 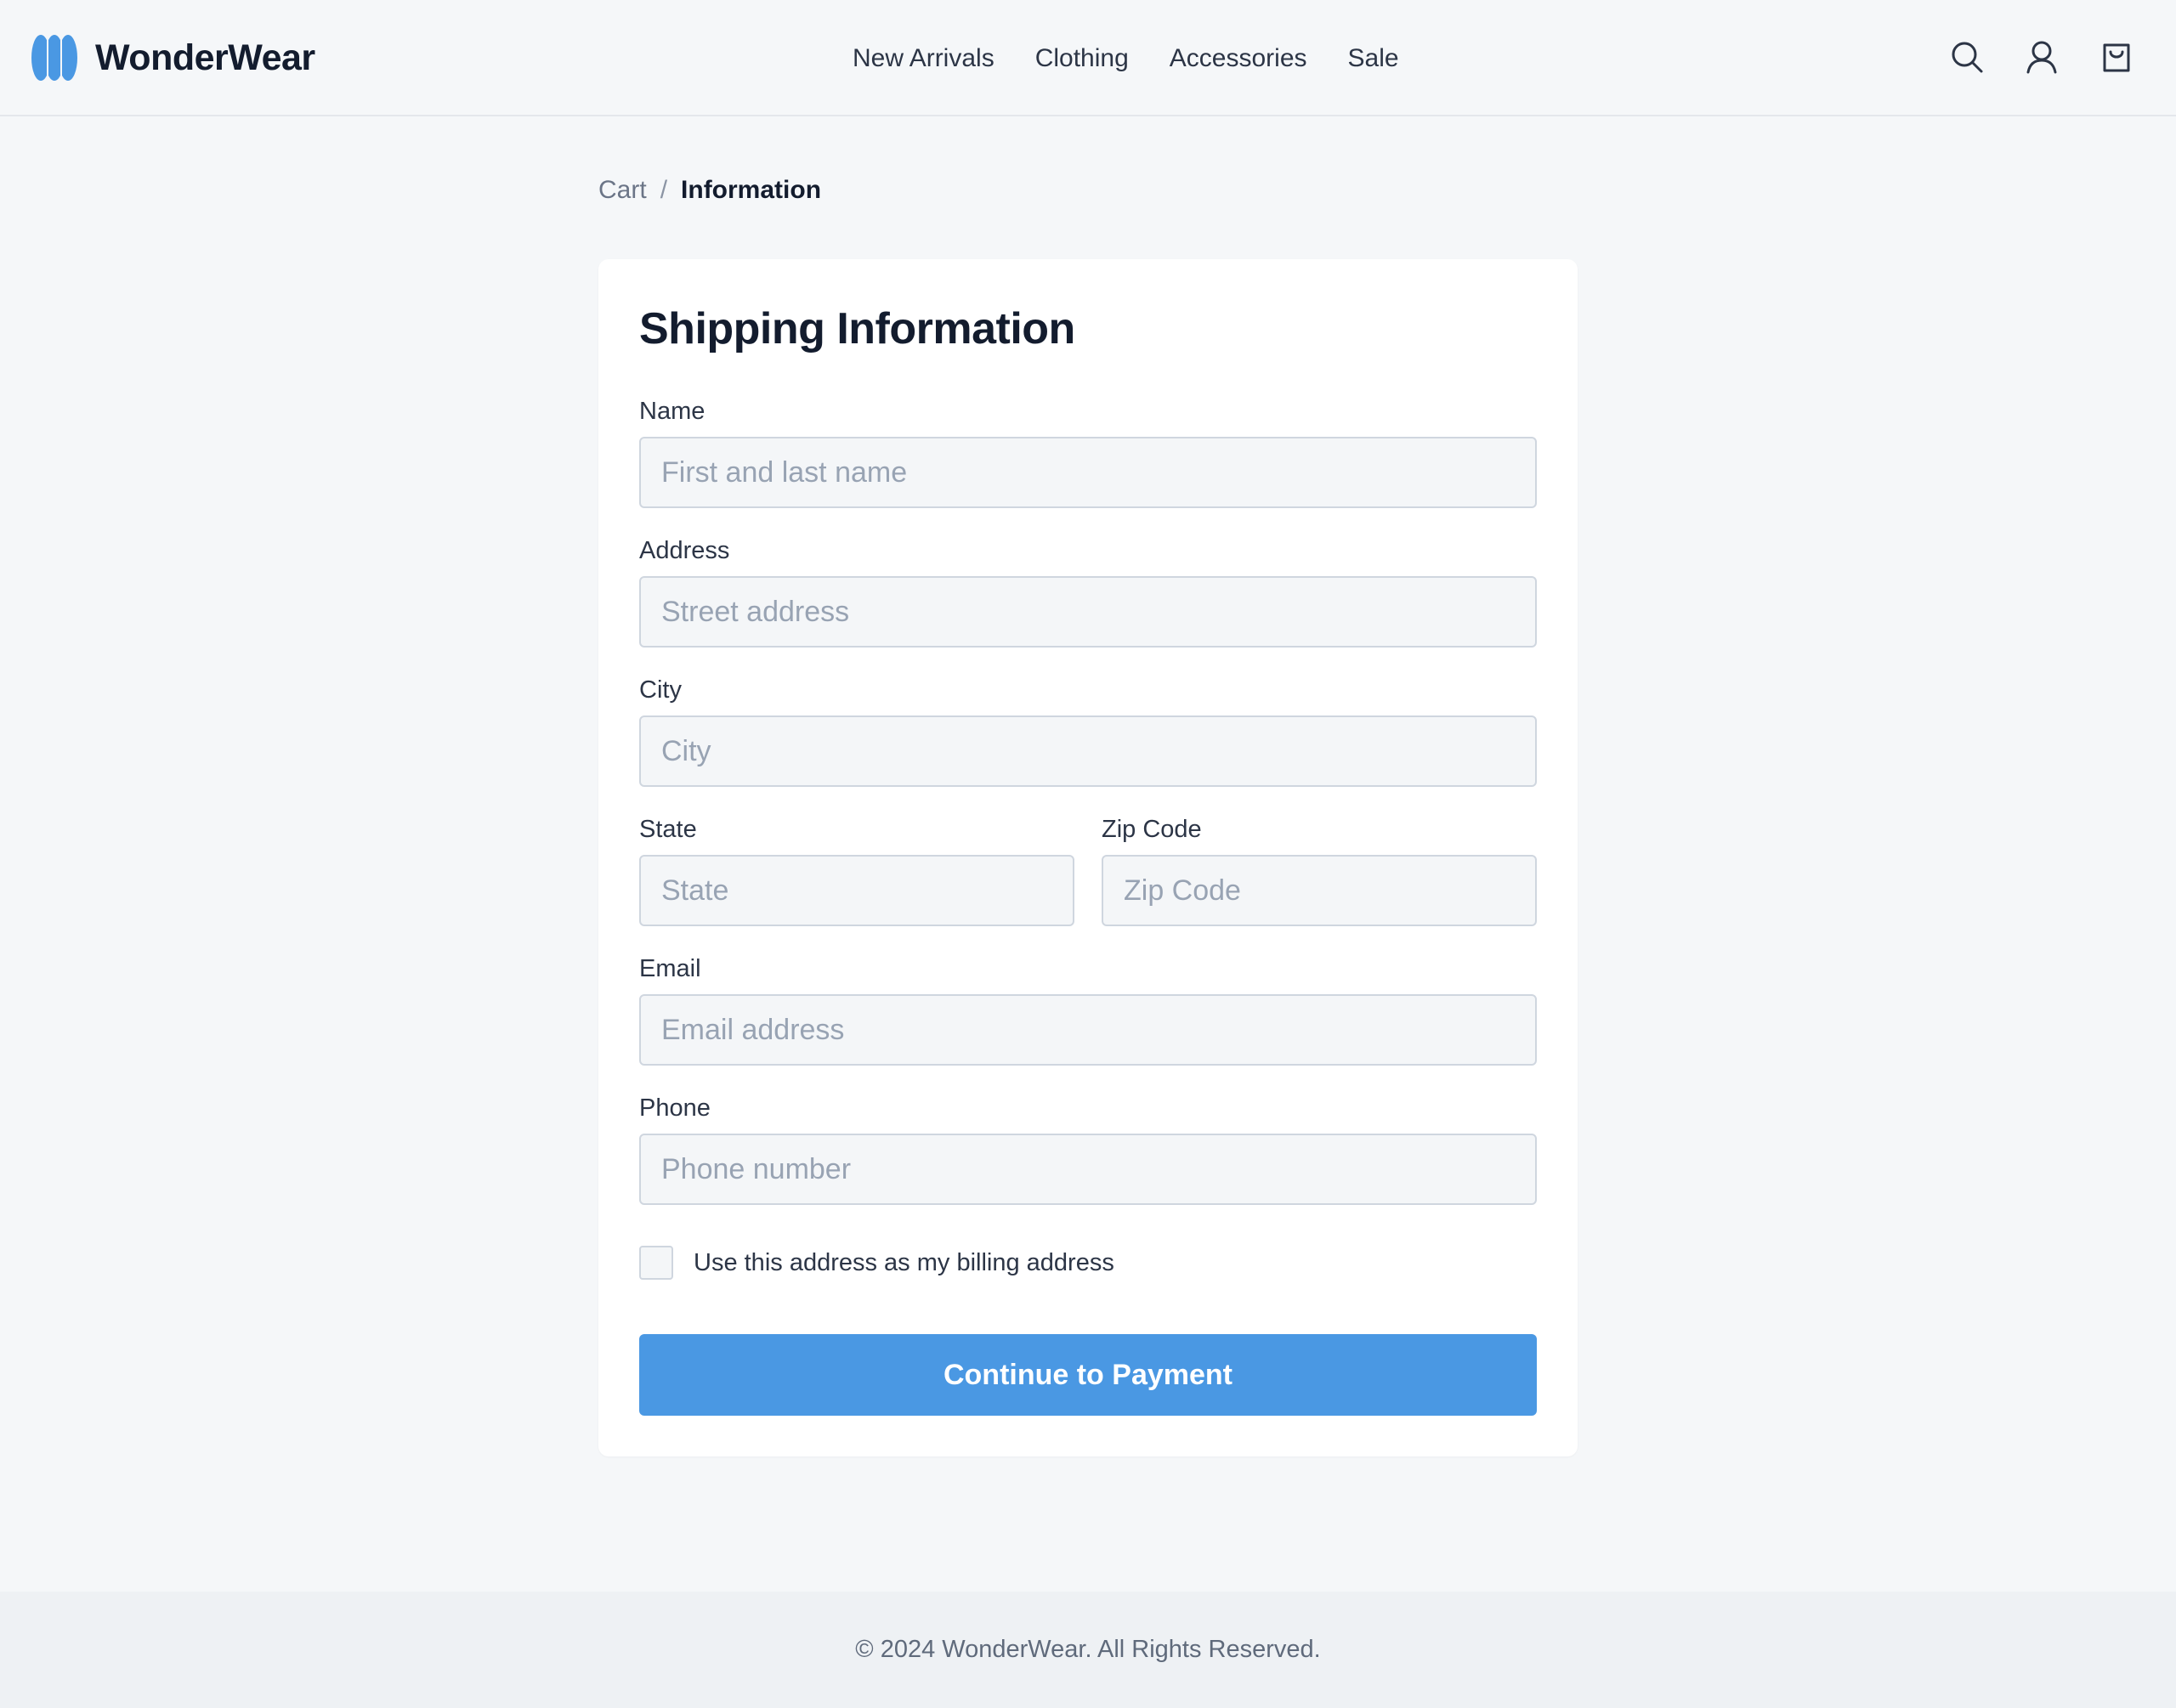 I want to click on billing-address-checkbox, so click(x=656, y=1263).